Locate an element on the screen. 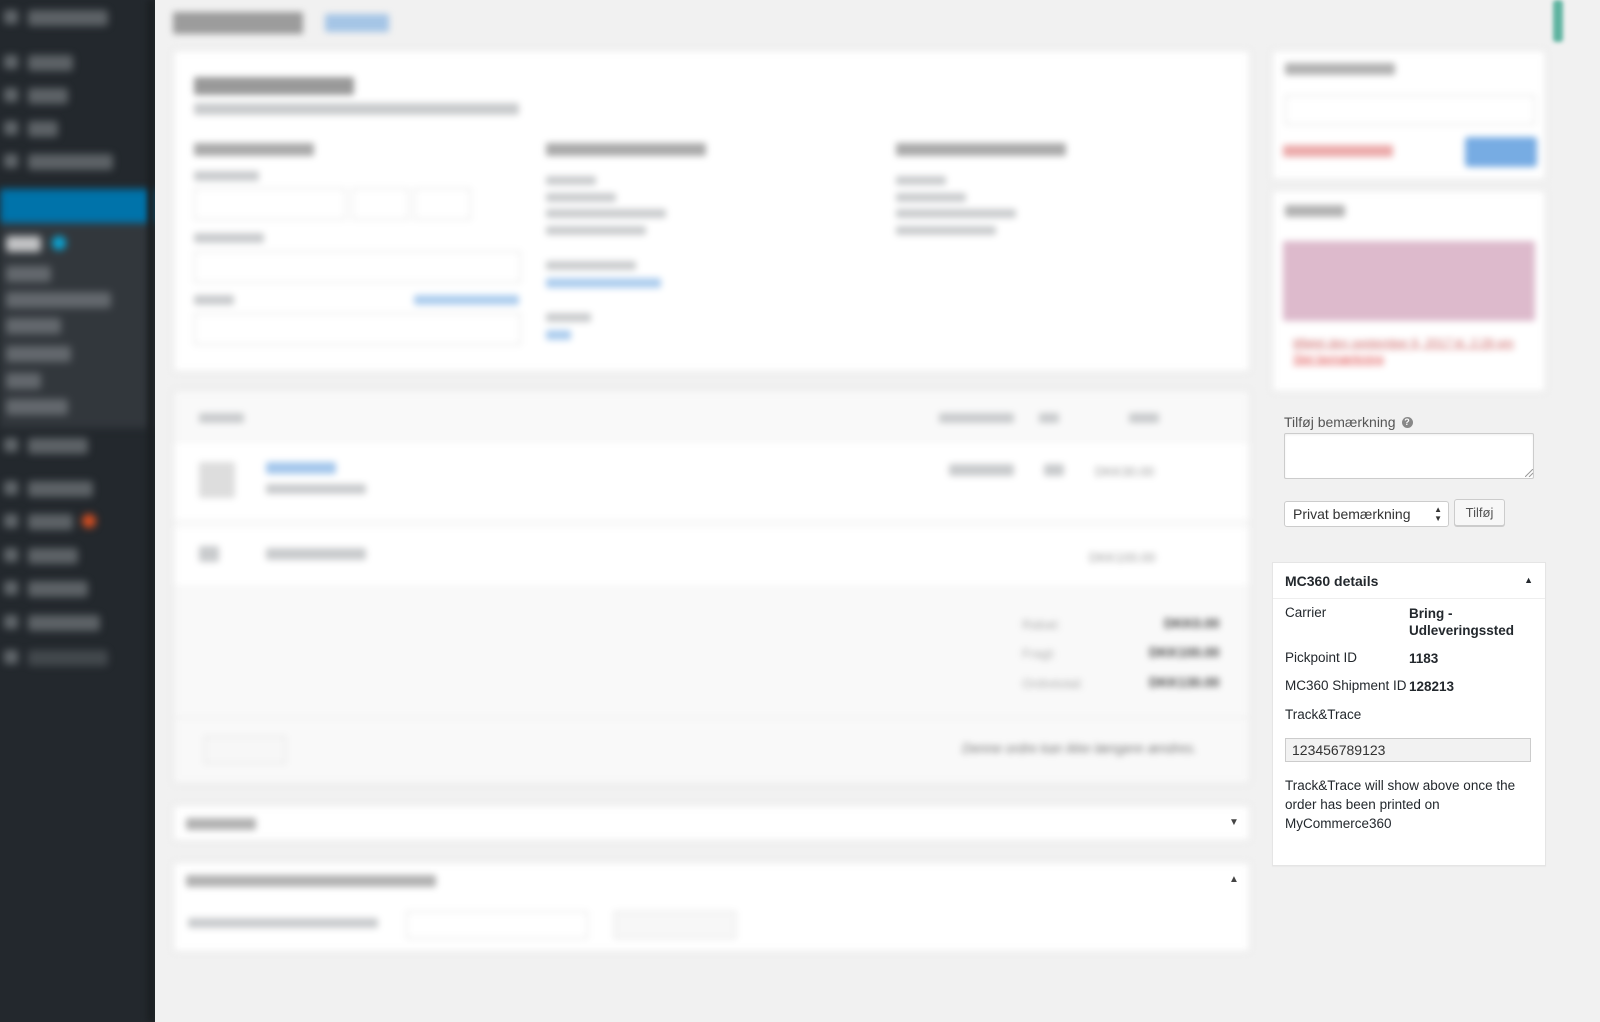 This screenshot has height=1022, width=1600. item-cost is located at coordinates (981, 470).